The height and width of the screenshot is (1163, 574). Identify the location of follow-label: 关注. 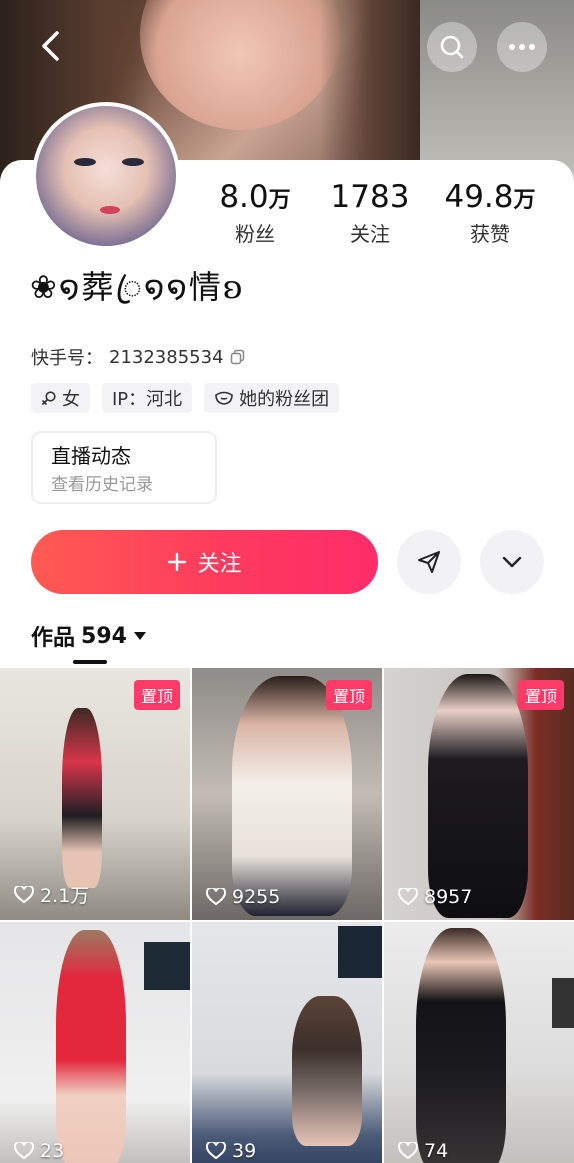
(219, 564).